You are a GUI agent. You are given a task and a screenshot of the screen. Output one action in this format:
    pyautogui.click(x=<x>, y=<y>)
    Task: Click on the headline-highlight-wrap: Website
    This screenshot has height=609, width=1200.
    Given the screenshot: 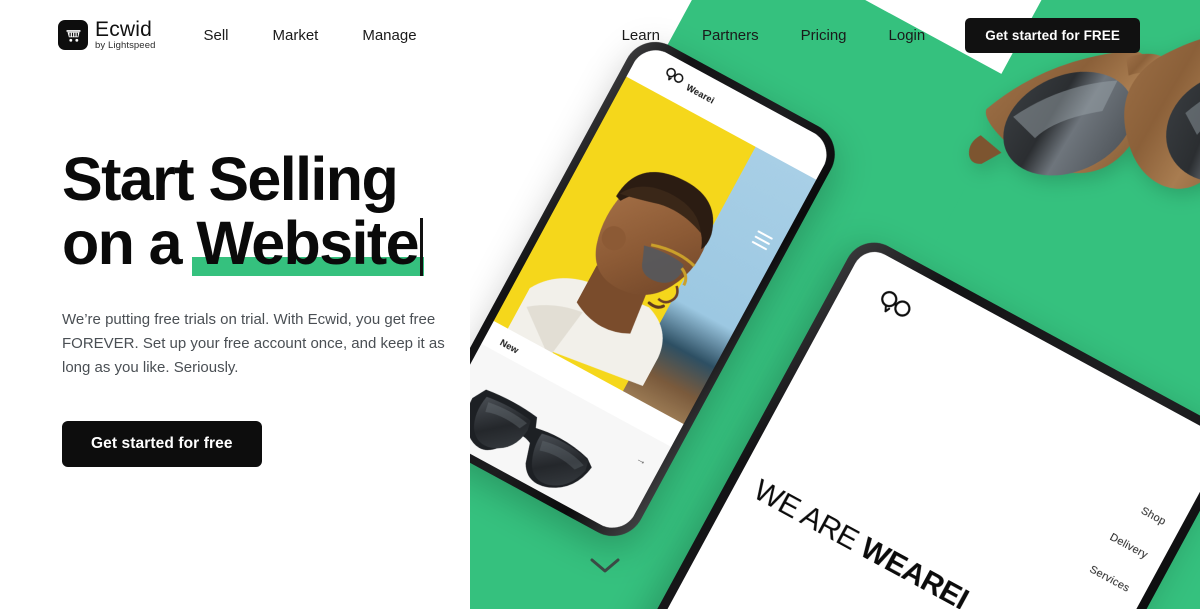 What is the action you would take?
    pyautogui.click(x=308, y=244)
    